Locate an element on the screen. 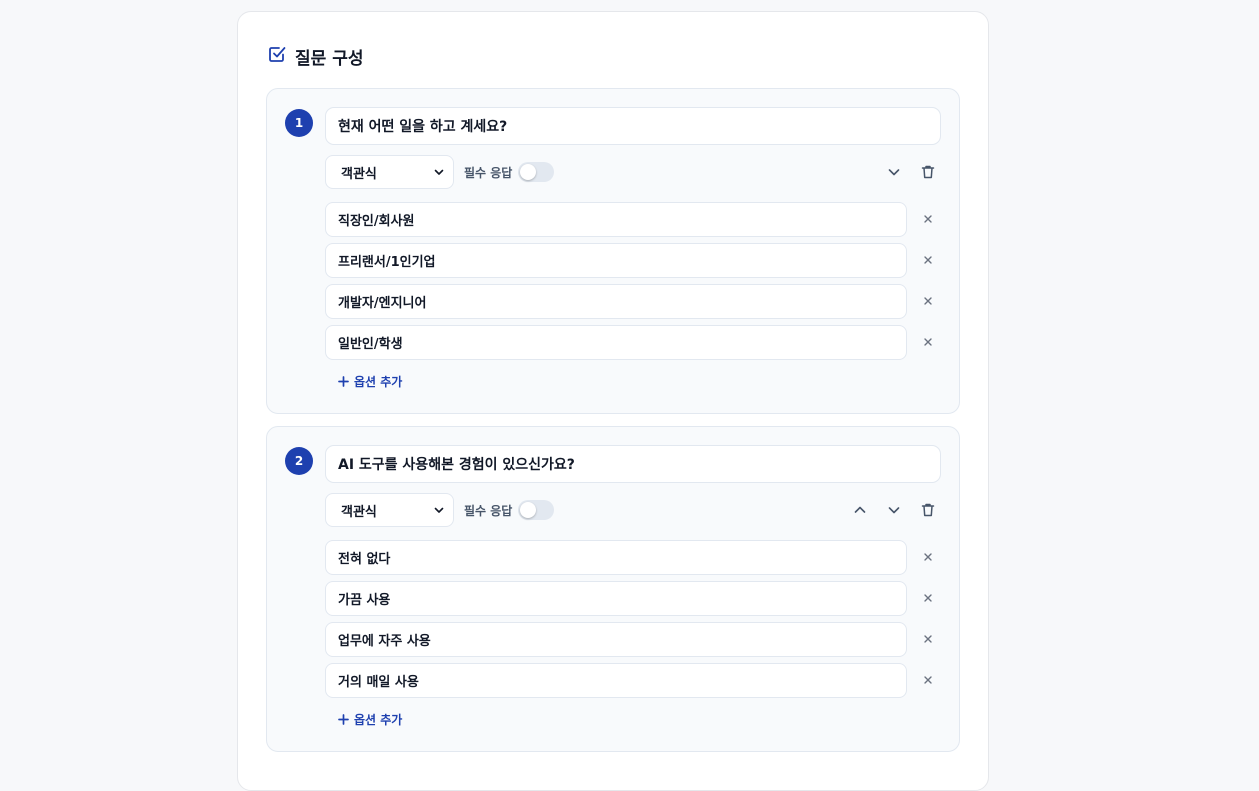 This screenshot has width=1259, height=791. option-input: 업무에 자주 사용 is located at coordinates (616, 639).